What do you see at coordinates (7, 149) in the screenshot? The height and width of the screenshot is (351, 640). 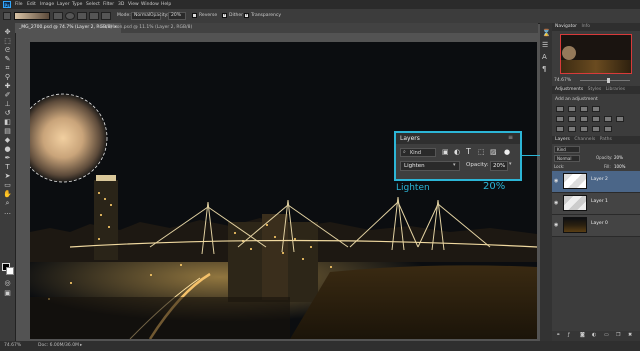 I see `dodge-tool-icon: ●` at bounding box center [7, 149].